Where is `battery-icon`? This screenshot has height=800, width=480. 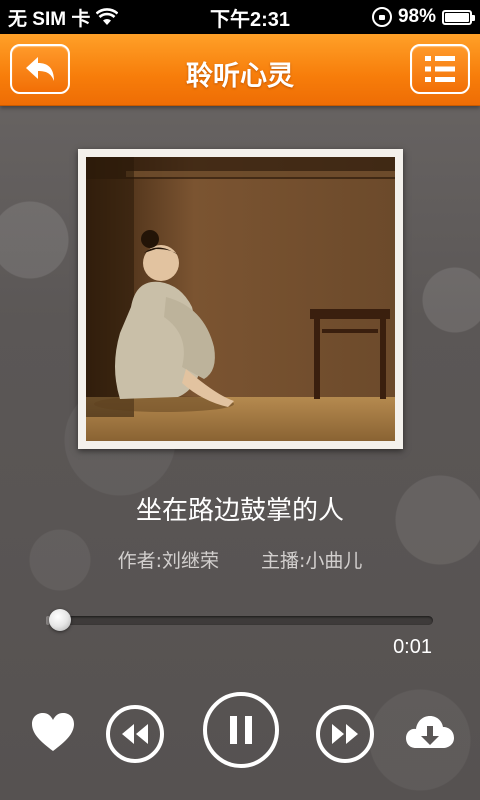 battery-icon is located at coordinates (458, 17).